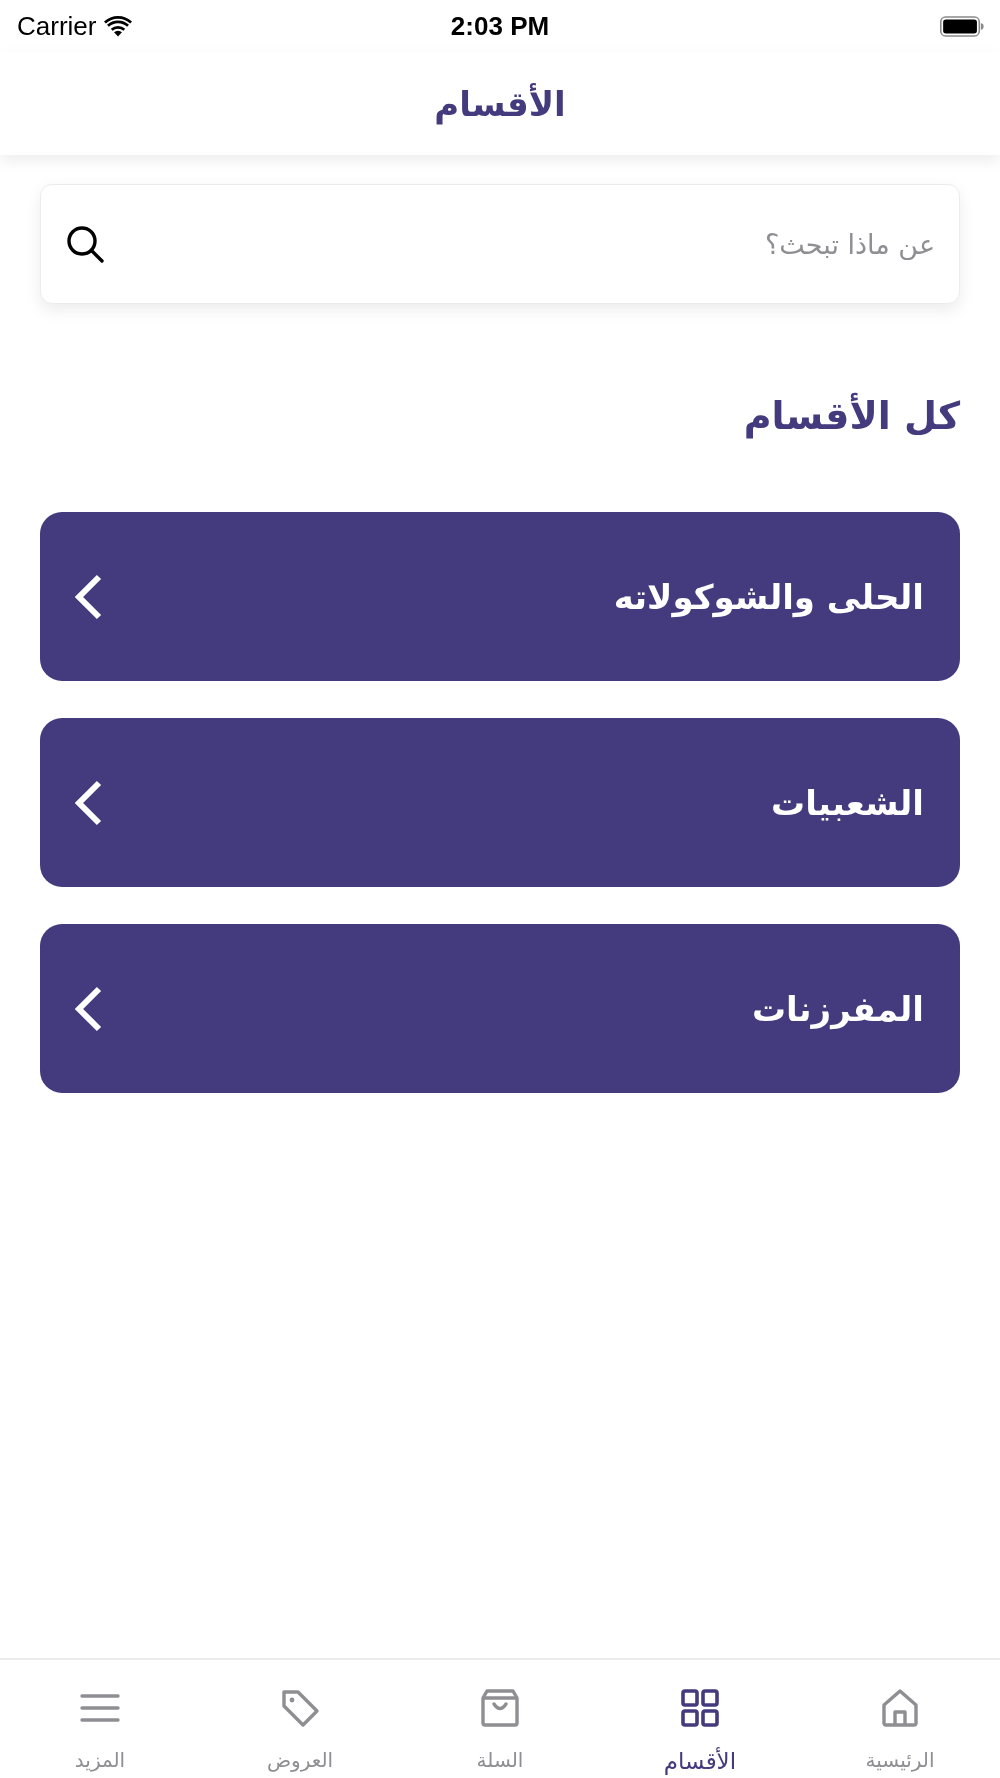 This screenshot has height=1778, width=1000. What do you see at coordinates (300, 1708) in the screenshot?
I see `tag-icon` at bounding box center [300, 1708].